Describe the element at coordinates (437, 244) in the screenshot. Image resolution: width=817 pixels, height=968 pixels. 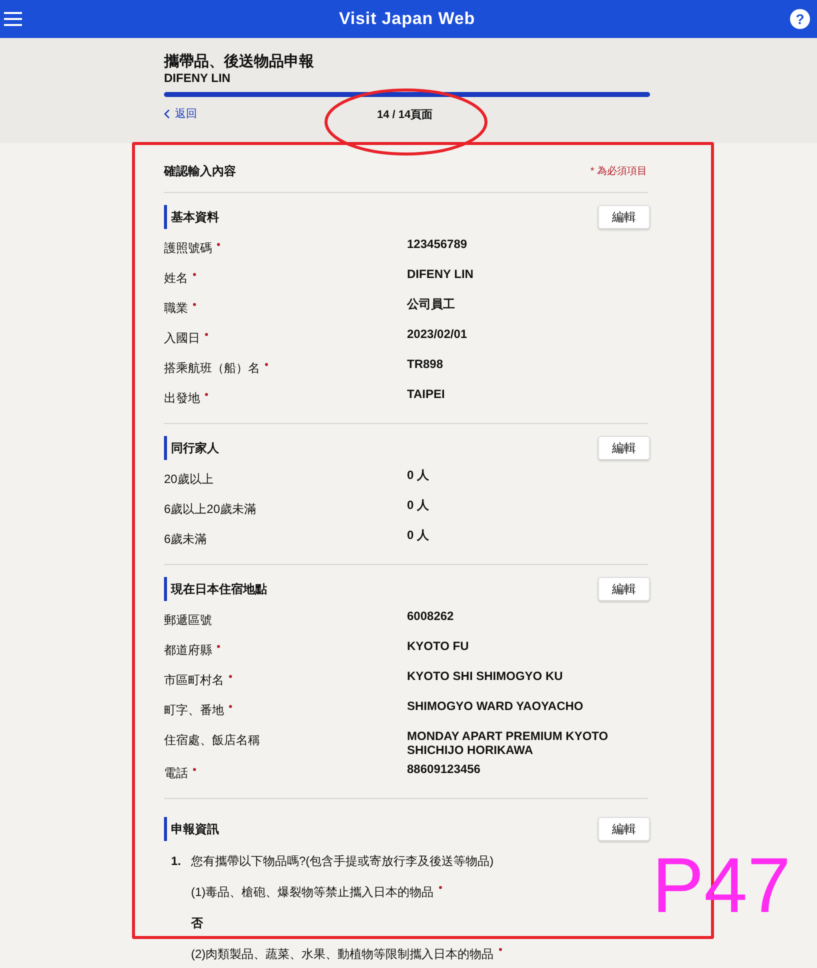
I see `field-value: 123456789` at that location.